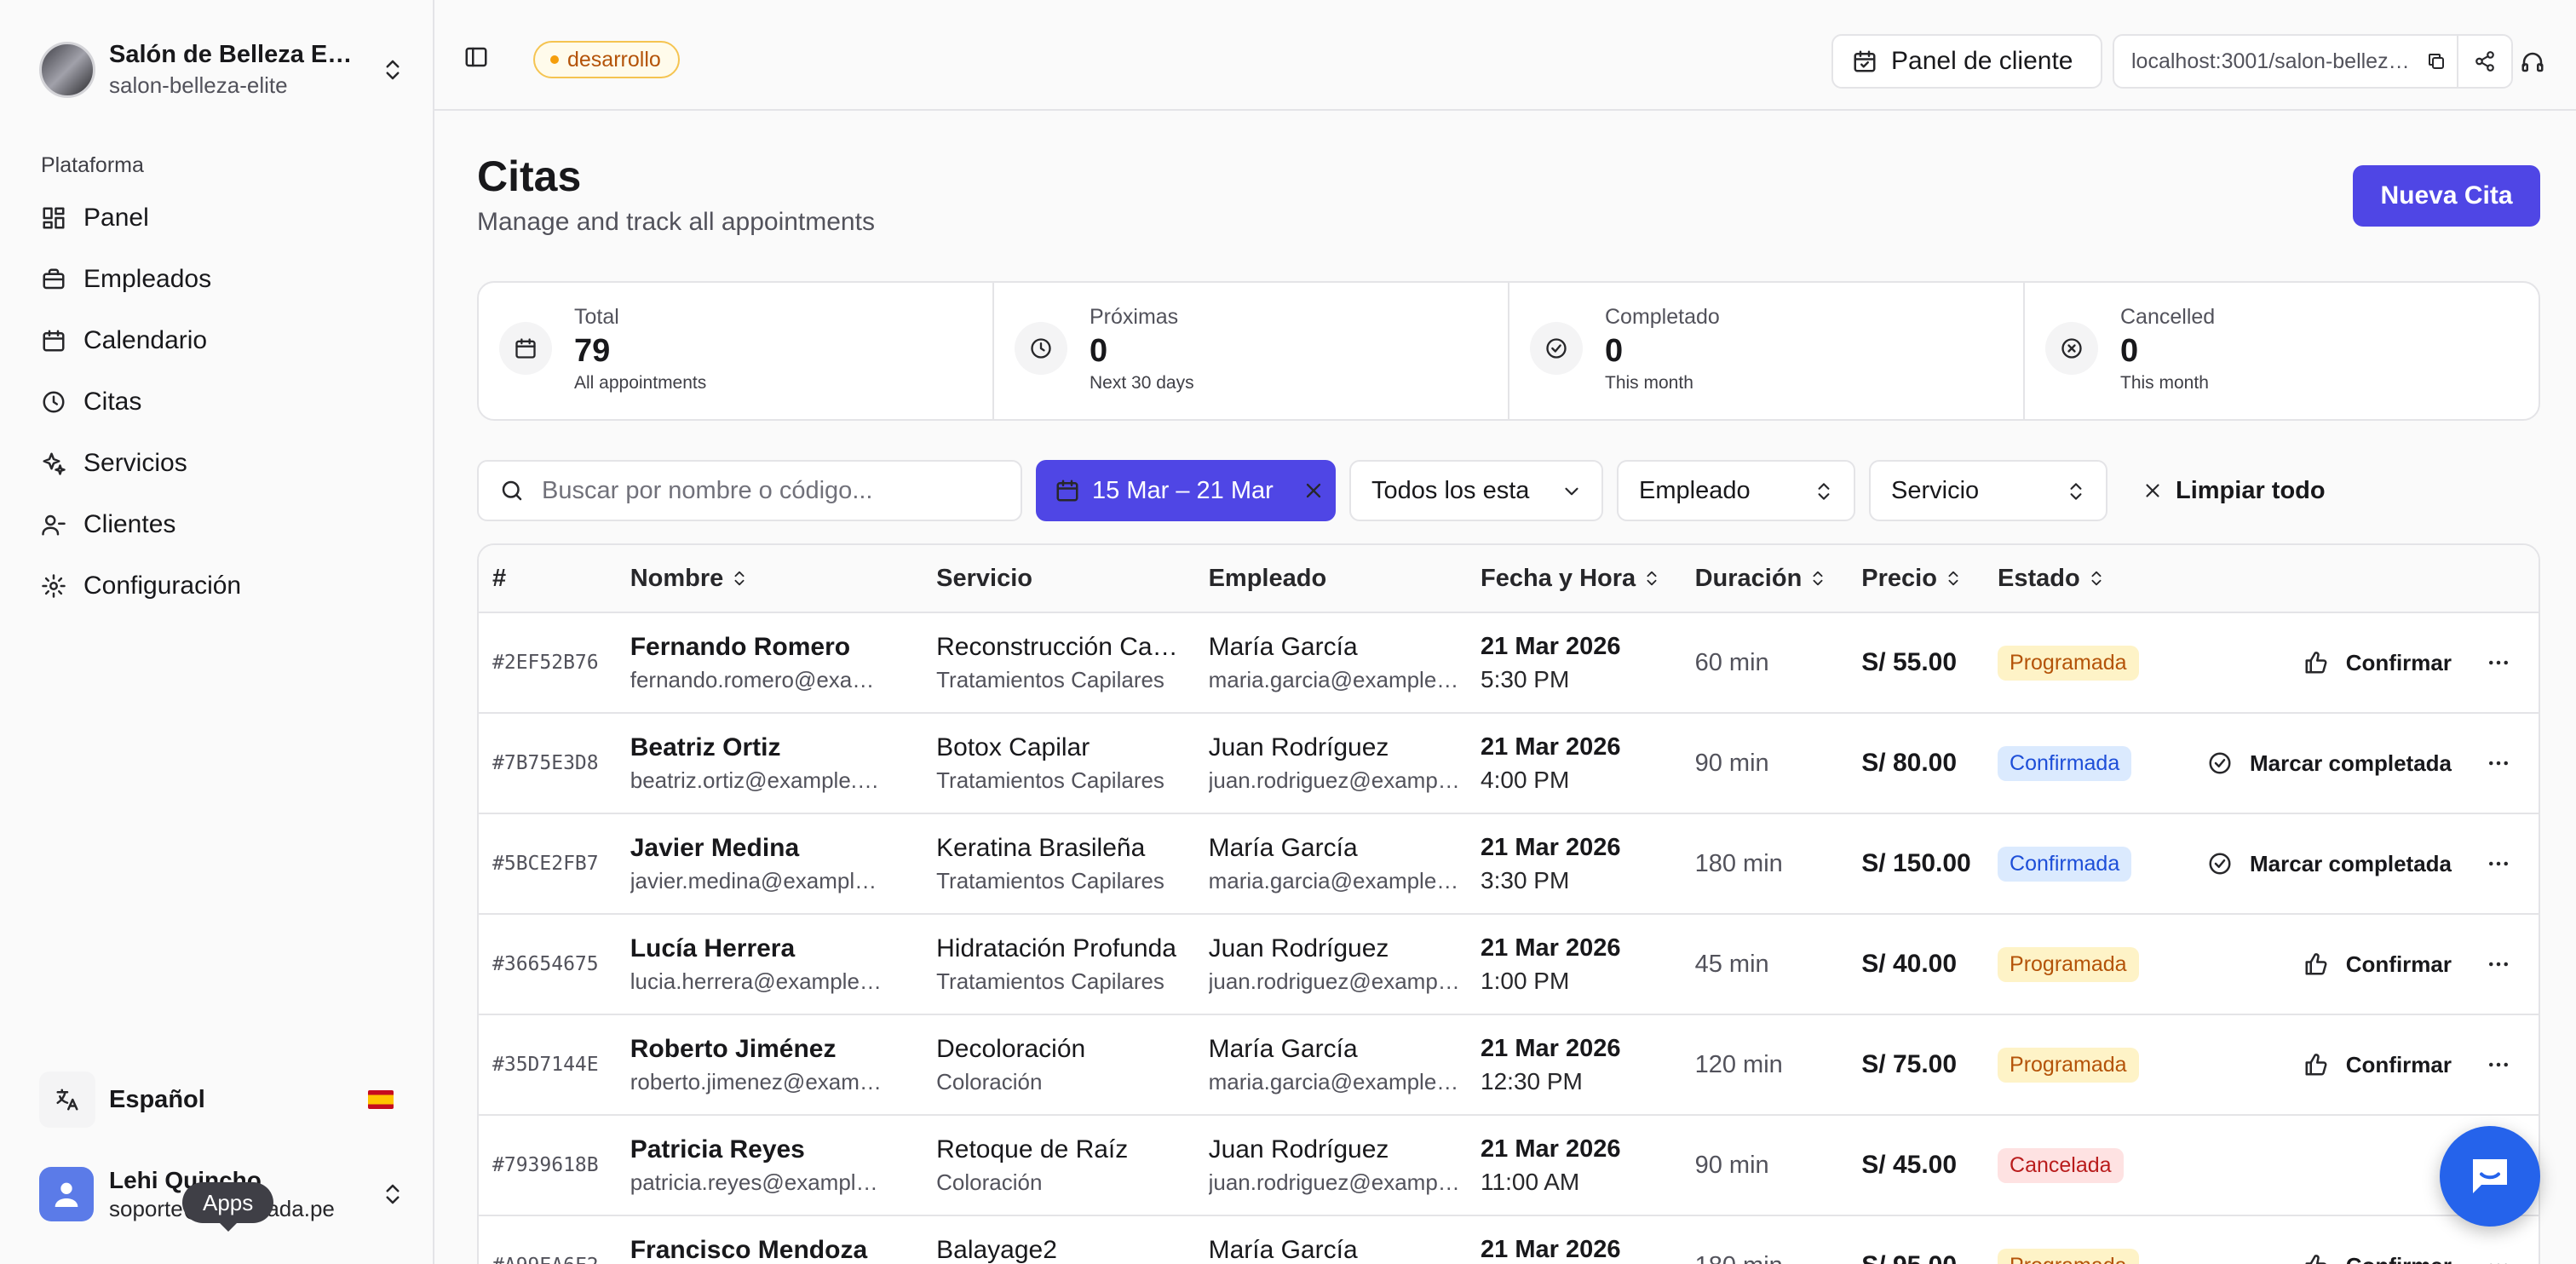 The width and height of the screenshot is (2576, 1264). What do you see at coordinates (1910, 1064) in the screenshot?
I see `price: S/ 75.00` at bounding box center [1910, 1064].